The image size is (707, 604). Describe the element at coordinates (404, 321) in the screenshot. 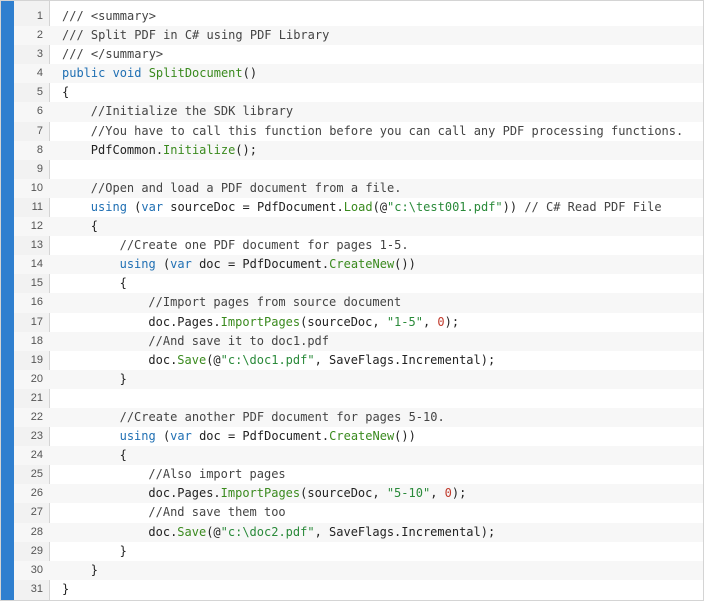

I see `code-token: "1-5"` at that location.